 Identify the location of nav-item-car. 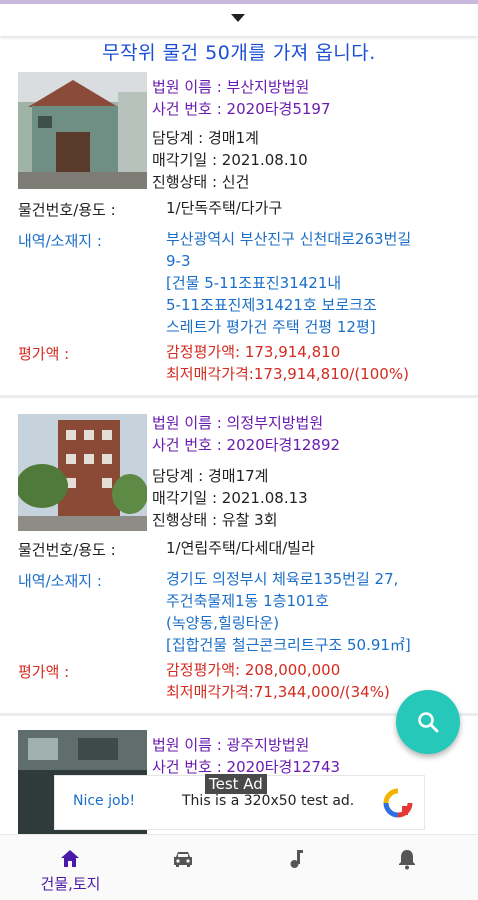
(183, 867).